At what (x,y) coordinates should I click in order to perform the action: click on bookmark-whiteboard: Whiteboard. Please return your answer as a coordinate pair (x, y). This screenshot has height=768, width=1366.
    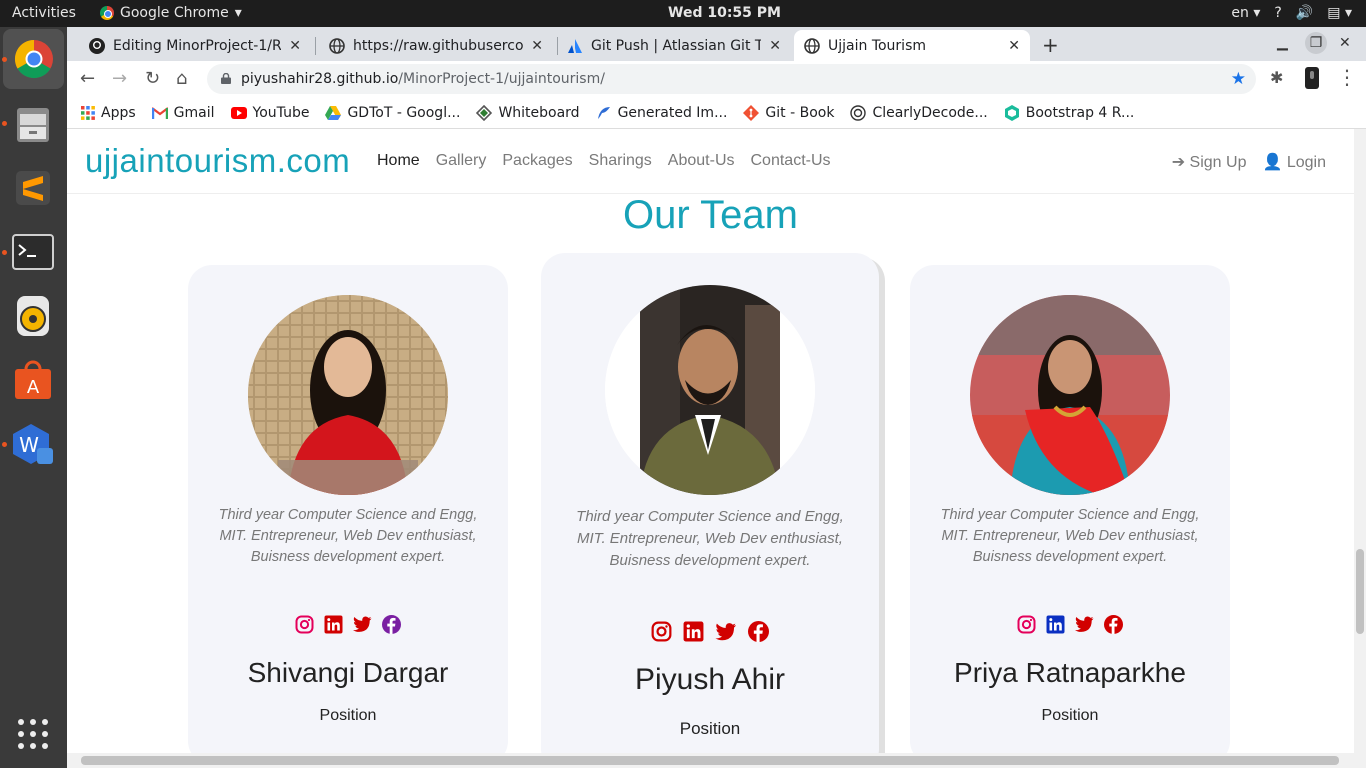
    Looking at the image, I should click on (528, 112).